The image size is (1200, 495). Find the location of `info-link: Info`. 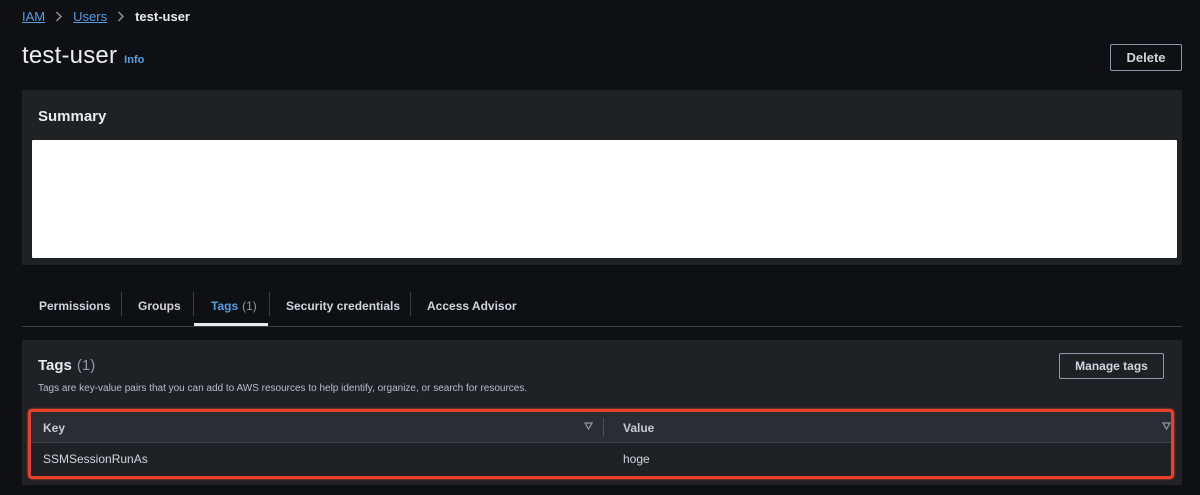

info-link: Info is located at coordinates (134, 60).